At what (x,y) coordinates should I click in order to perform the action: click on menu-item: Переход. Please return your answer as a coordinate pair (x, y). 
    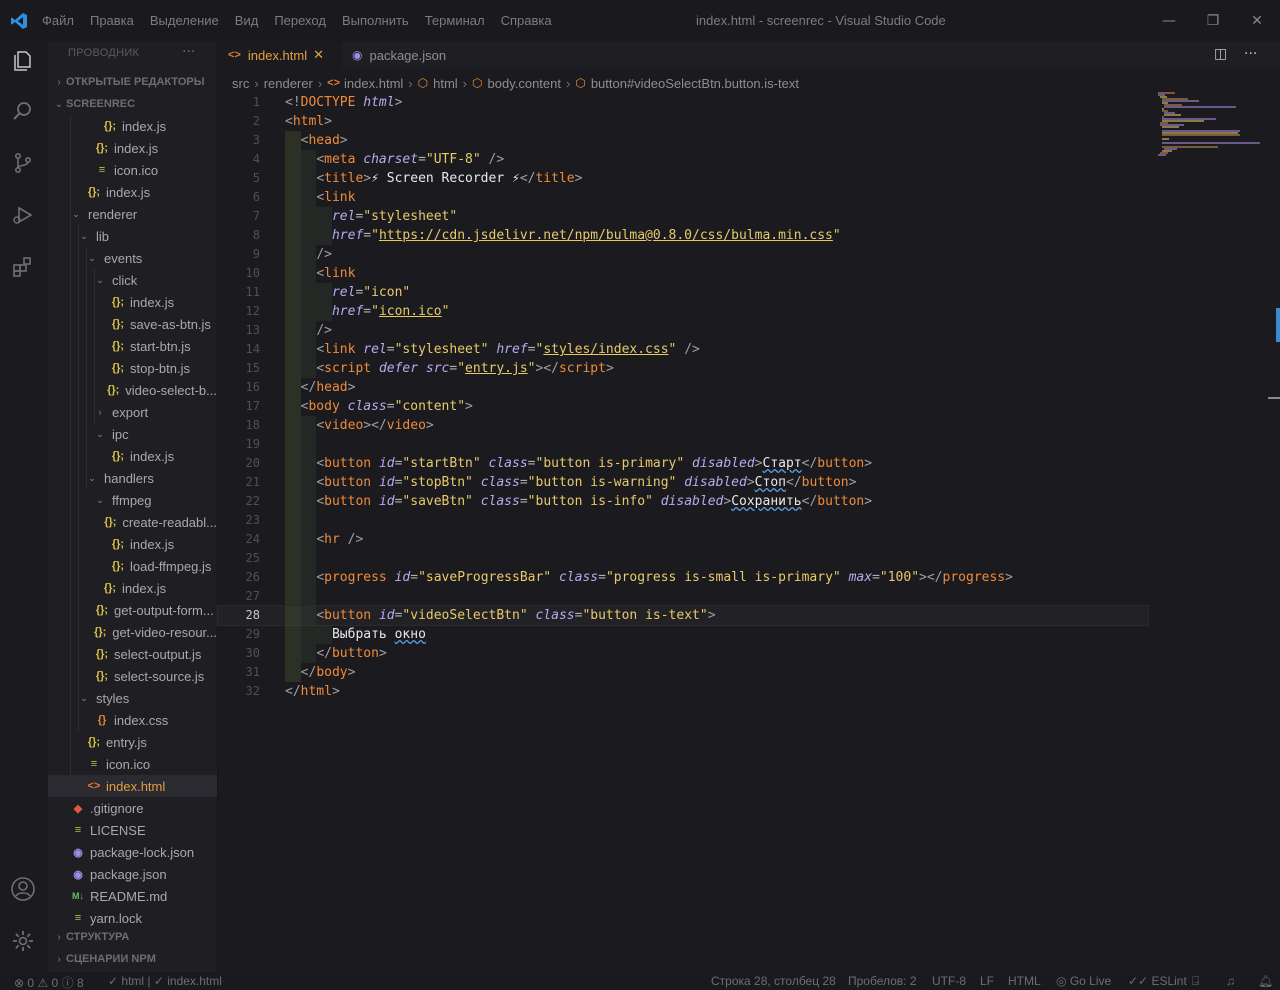
    Looking at the image, I should click on (300, 20).